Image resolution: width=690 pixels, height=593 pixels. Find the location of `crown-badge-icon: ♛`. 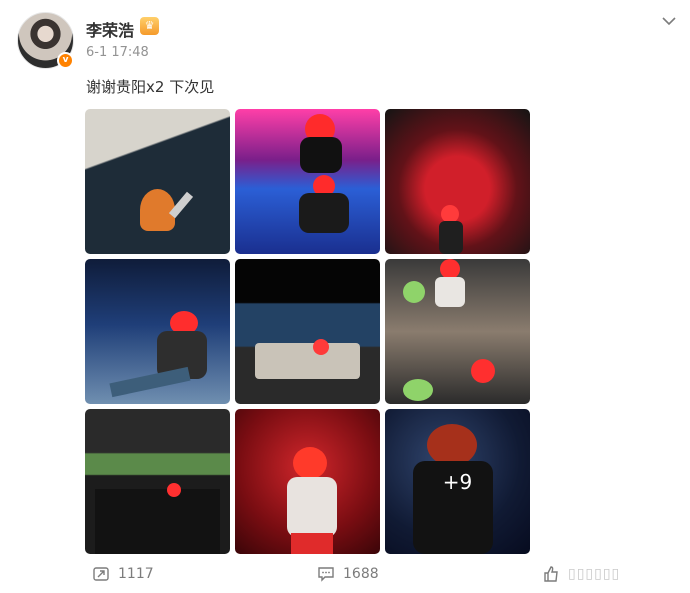

crown-badge-icon: ♛ is located at coordinates (149, 26).